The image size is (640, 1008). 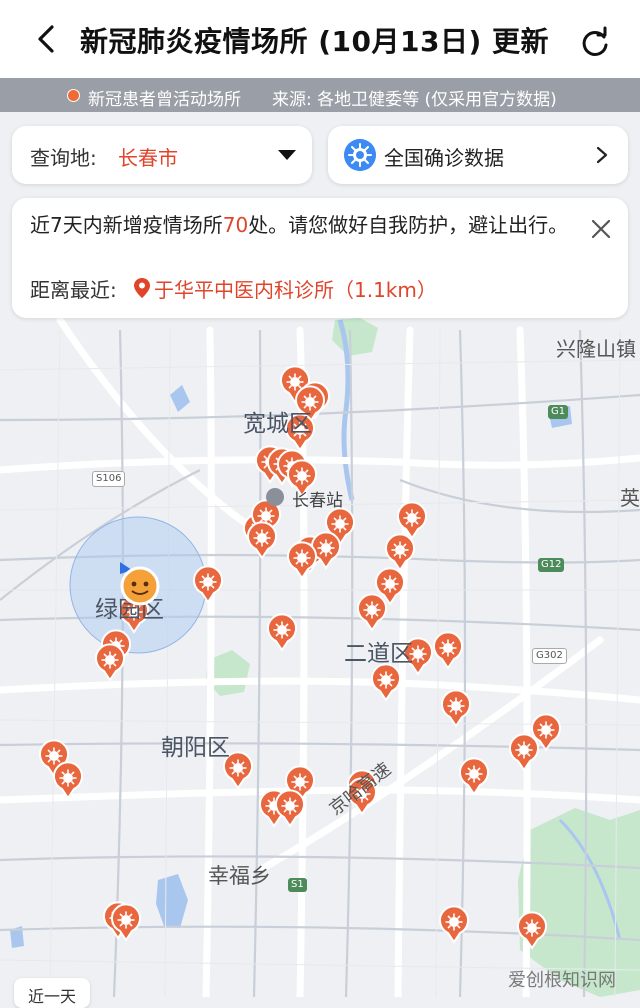 What do you see at coordinates (52, 996) in the screenshot?
I see `time-range-label: 近一天` at bounding box center [52, 996].